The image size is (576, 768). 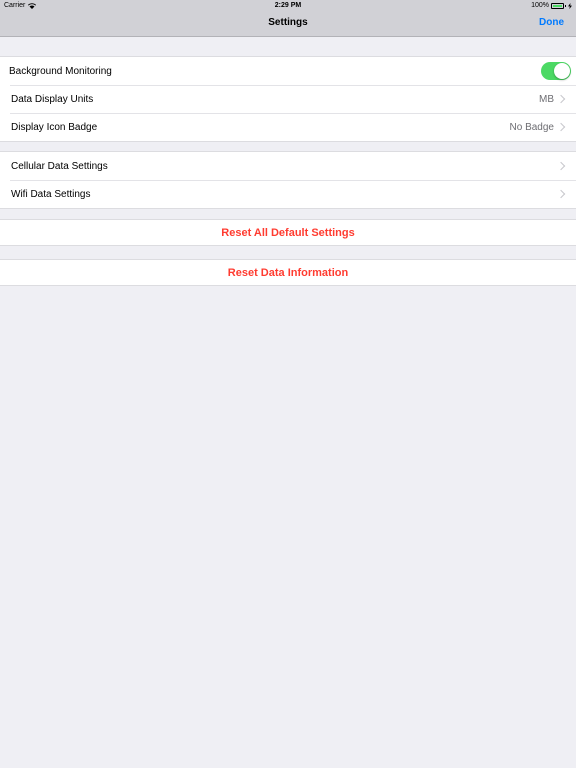 I want to click on battery-percent: 100%, so click(x=540, y=5).